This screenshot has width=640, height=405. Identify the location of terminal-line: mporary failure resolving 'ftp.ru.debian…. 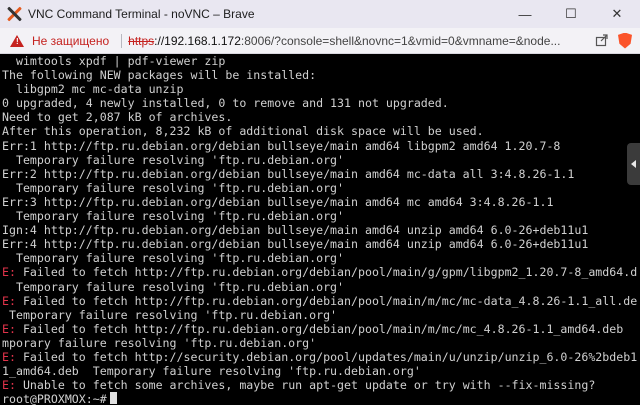
(321, 343).